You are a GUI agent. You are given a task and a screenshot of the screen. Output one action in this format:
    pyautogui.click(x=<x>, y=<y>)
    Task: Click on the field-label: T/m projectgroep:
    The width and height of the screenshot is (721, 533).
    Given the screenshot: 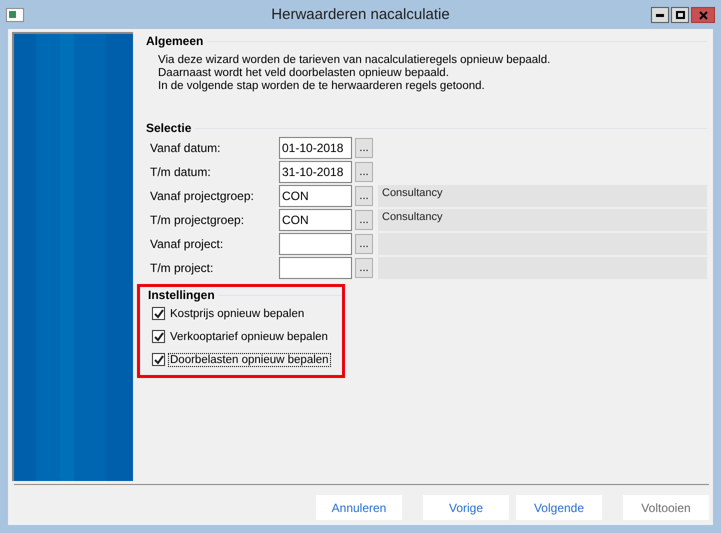 What is the action you would take?
    pyautogui.click(x=197, y=220)
    